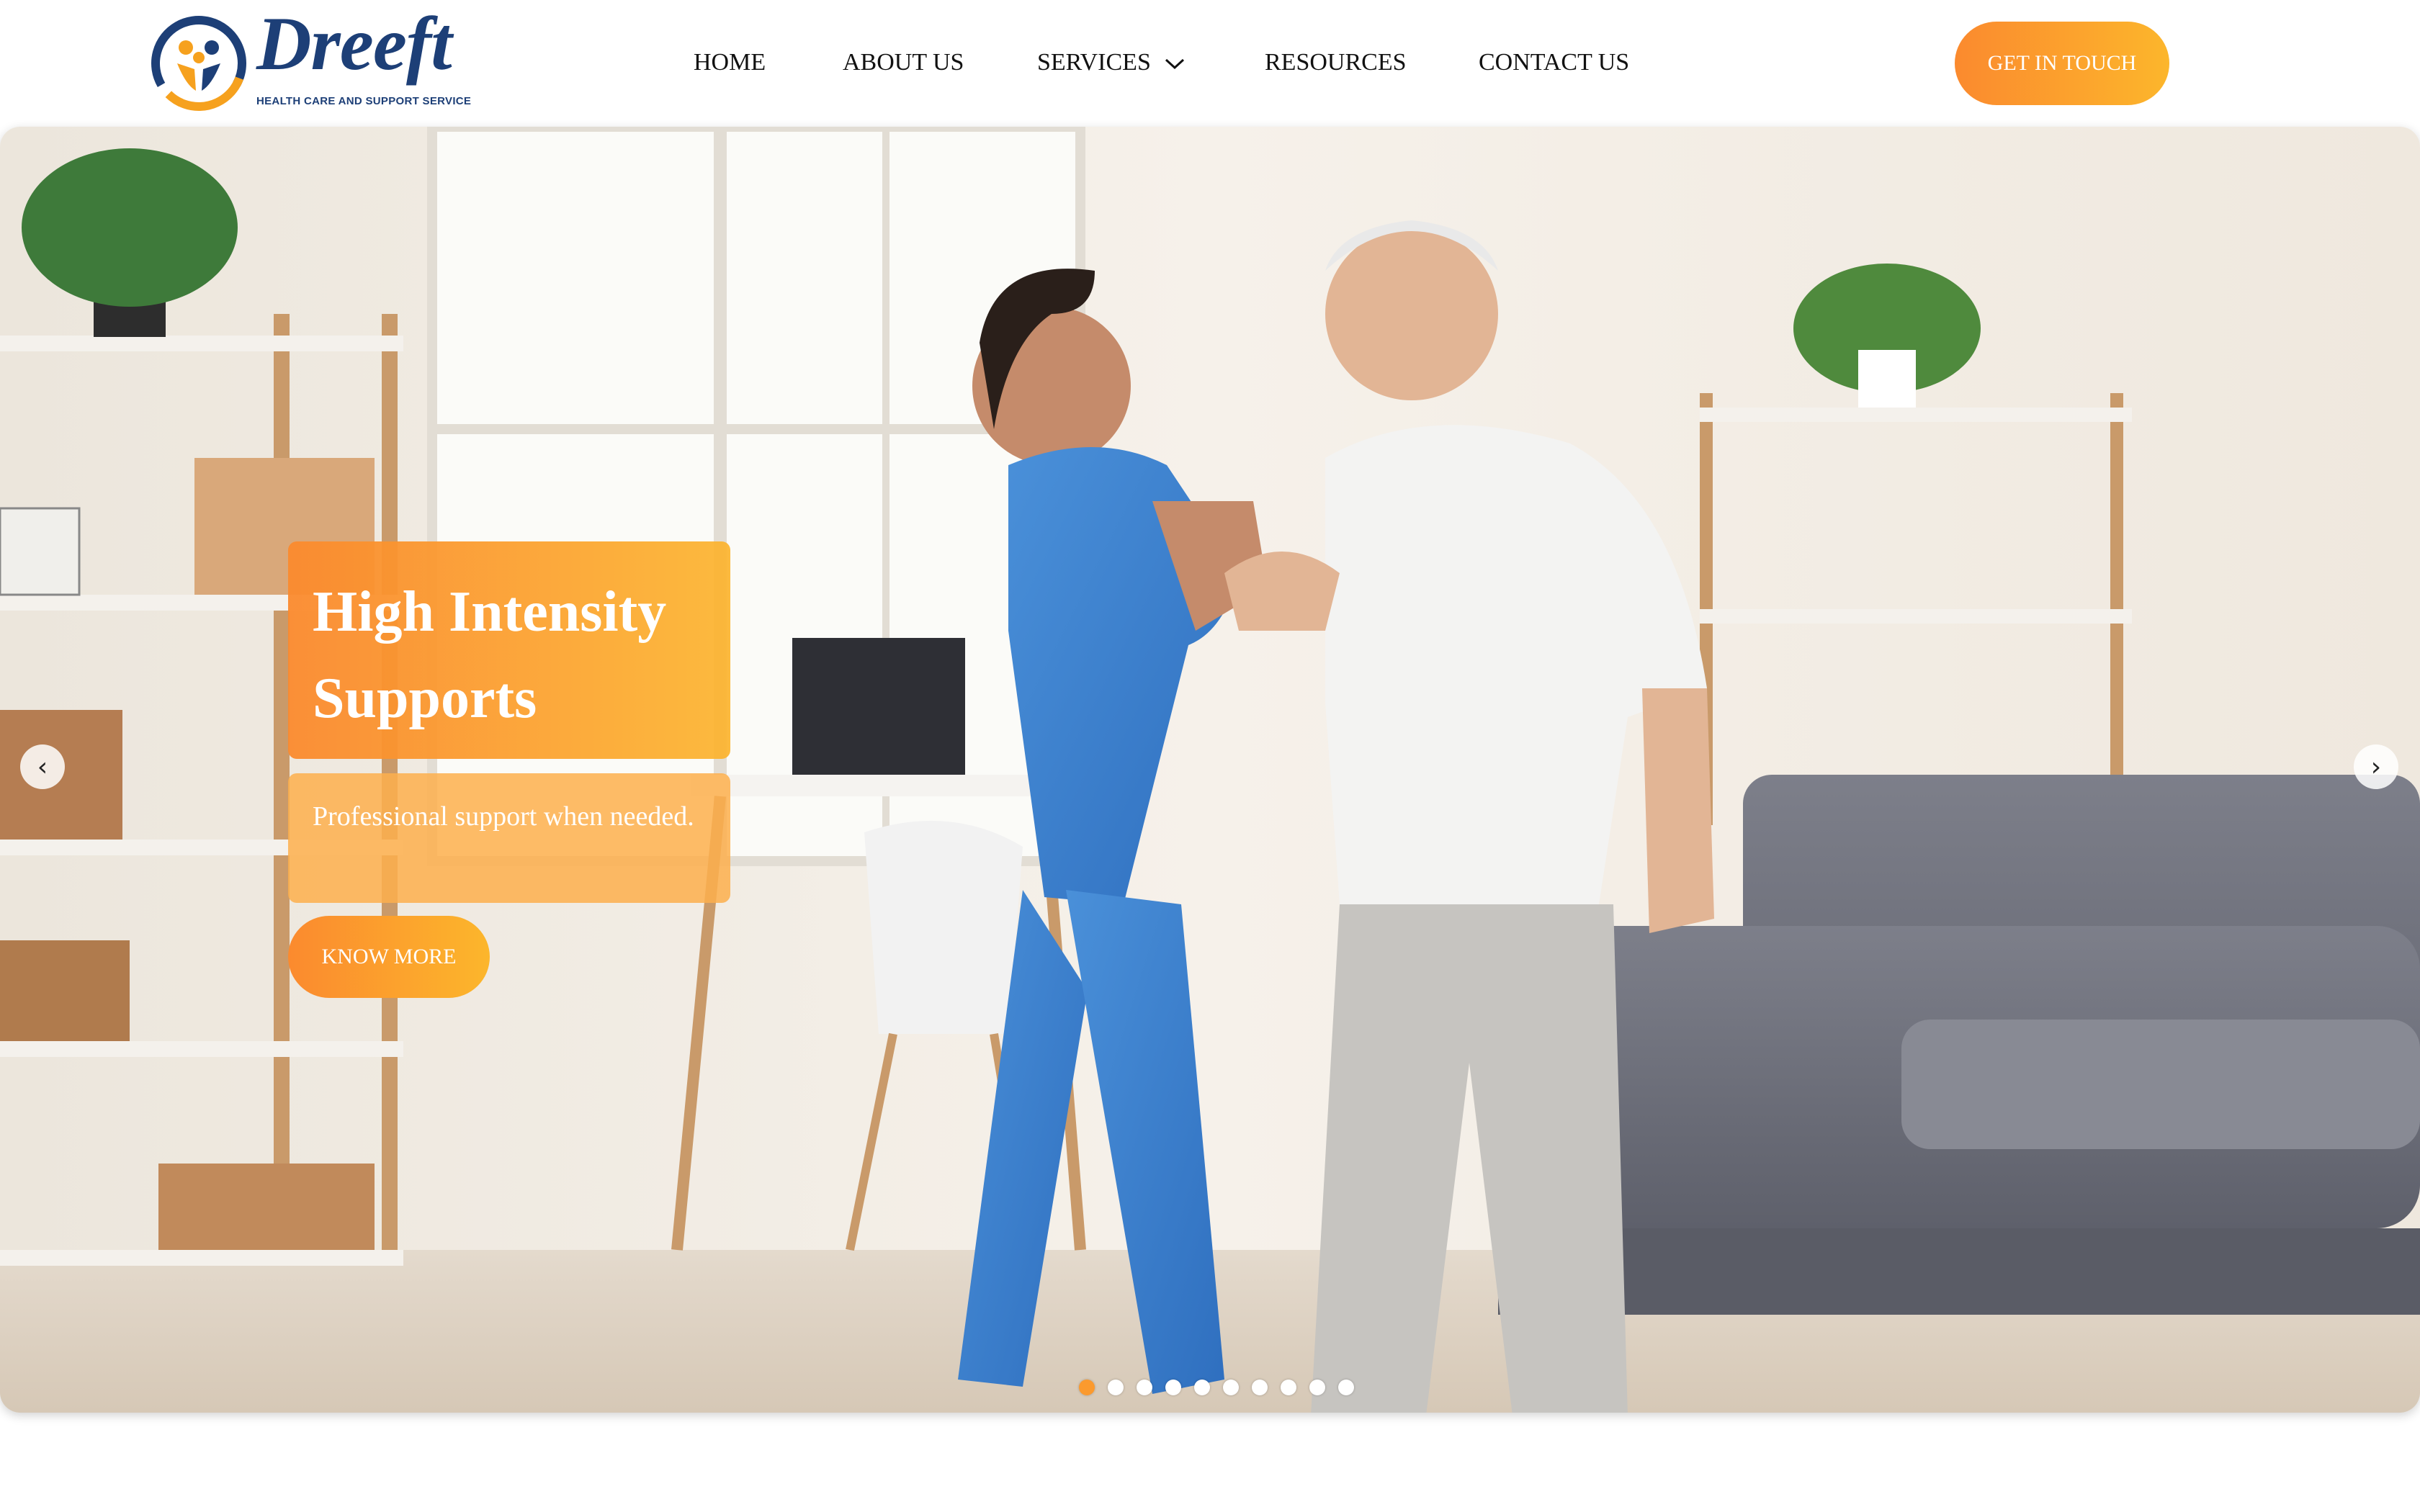 This screenshot has width=2420, height=1512. What do you see at coordinates (364, 101) in the screenshot?
I see `brand-tagline: HEALTH CARE AND SUPPORT SERVICE` at bounding box center [364, 101].